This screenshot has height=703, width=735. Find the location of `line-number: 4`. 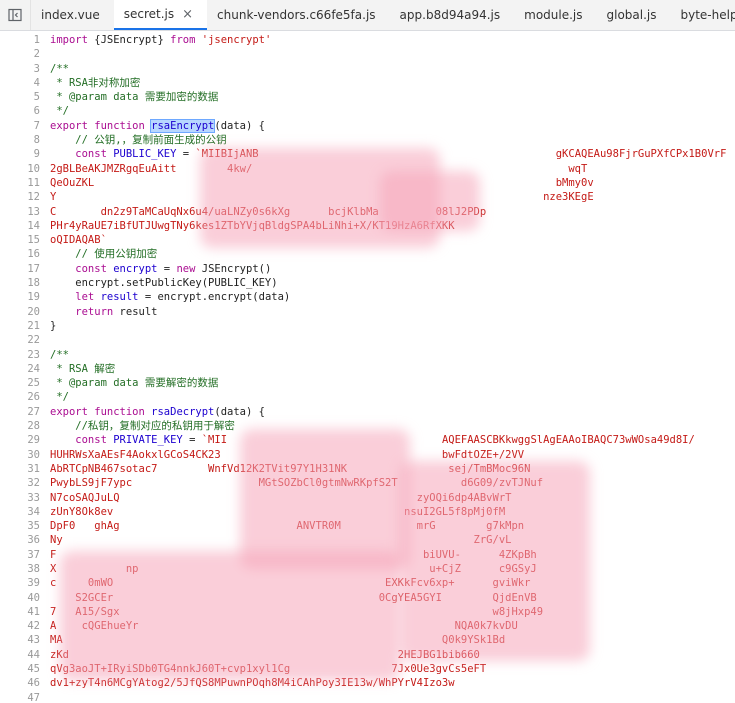

line-number: 4 is located at coordinates (36, 82).